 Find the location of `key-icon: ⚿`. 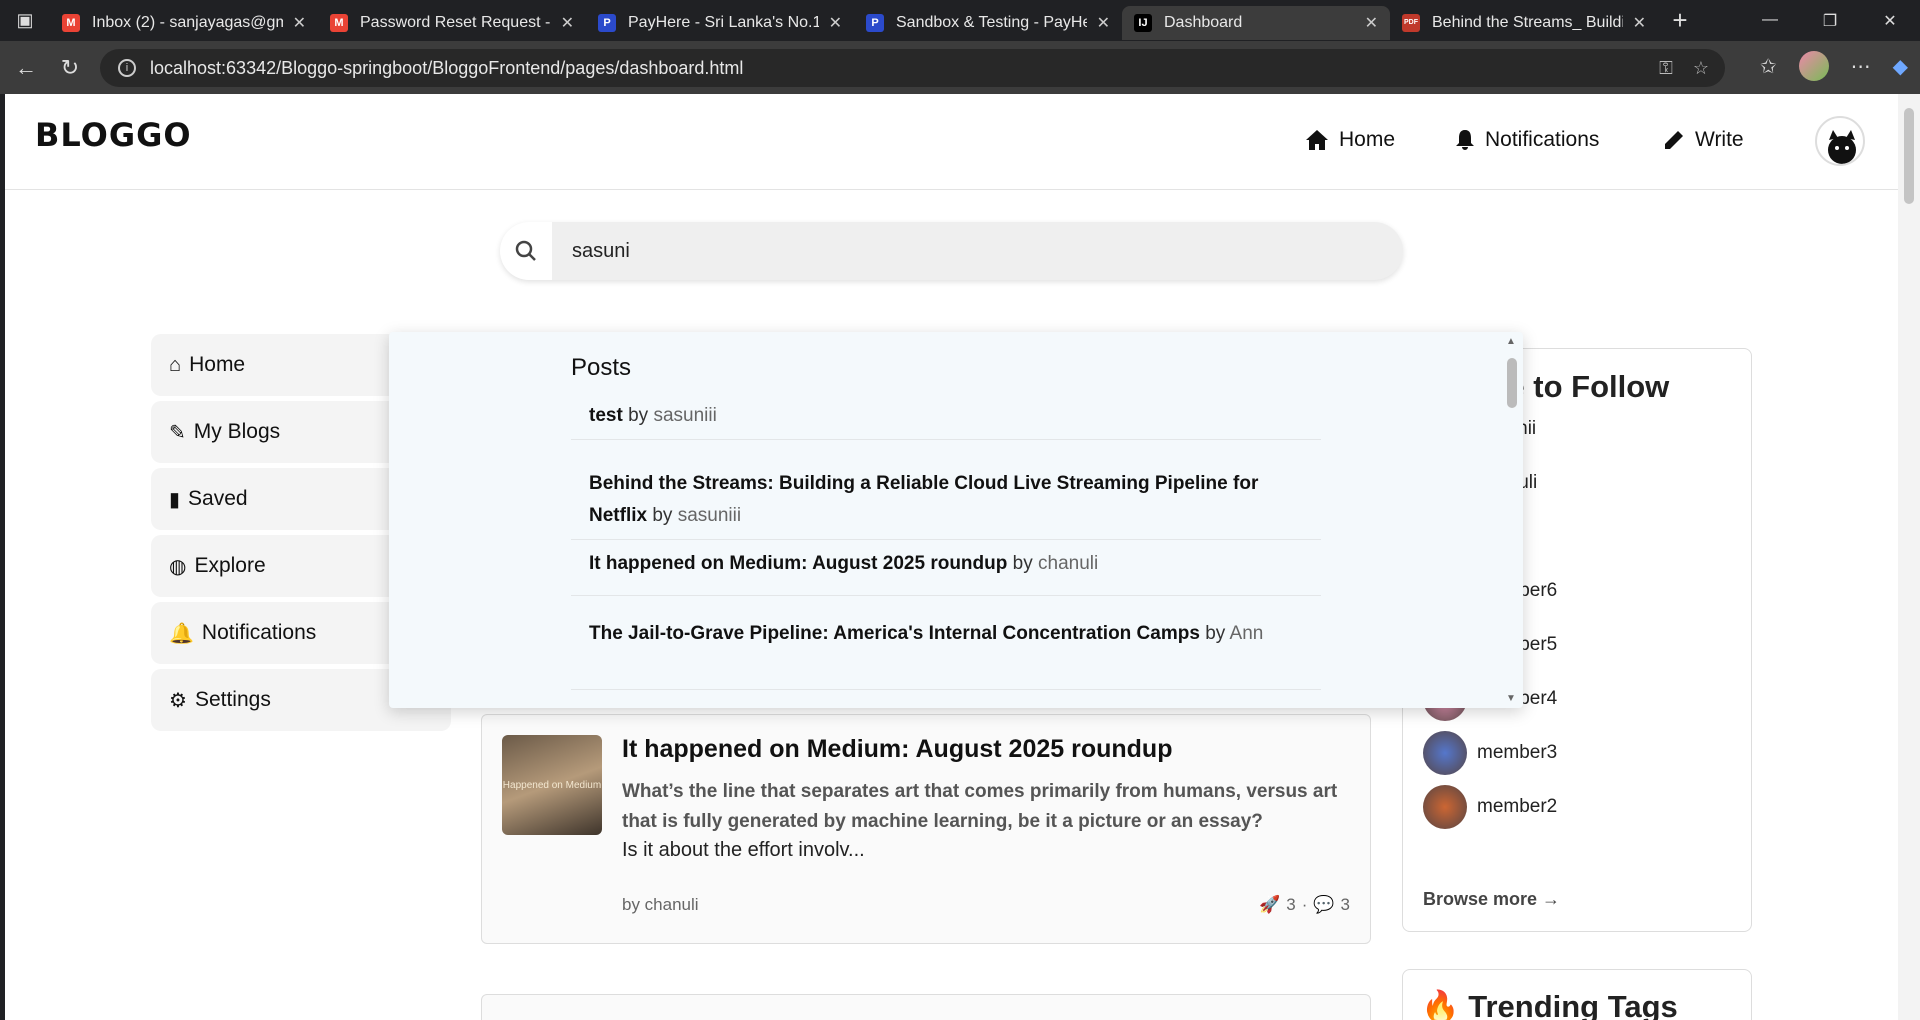

key-icon: ⚿ is located at coordinates (1666, 68).